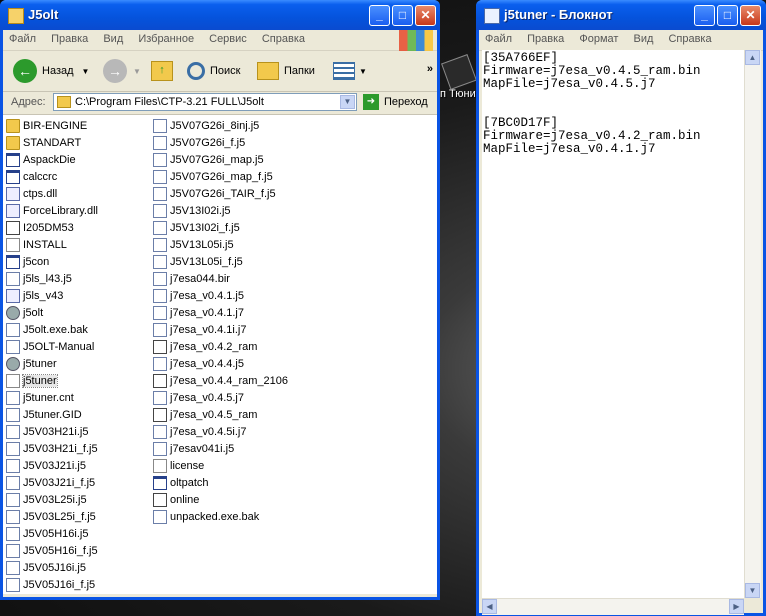  Describe the element at coordinates (220, 193) in the screenshot. I see `list-item: J5V07G26i_TAIR_f.j5` at that location.